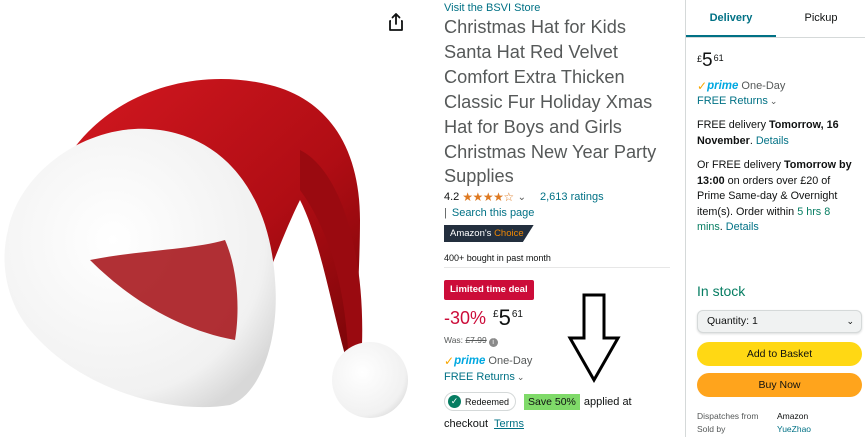 The width and height of the screenshot is (865, 437). Describe the element at coordinates (794, 429) in the screenshot. I see `seller-link: YueZhao` at that location.